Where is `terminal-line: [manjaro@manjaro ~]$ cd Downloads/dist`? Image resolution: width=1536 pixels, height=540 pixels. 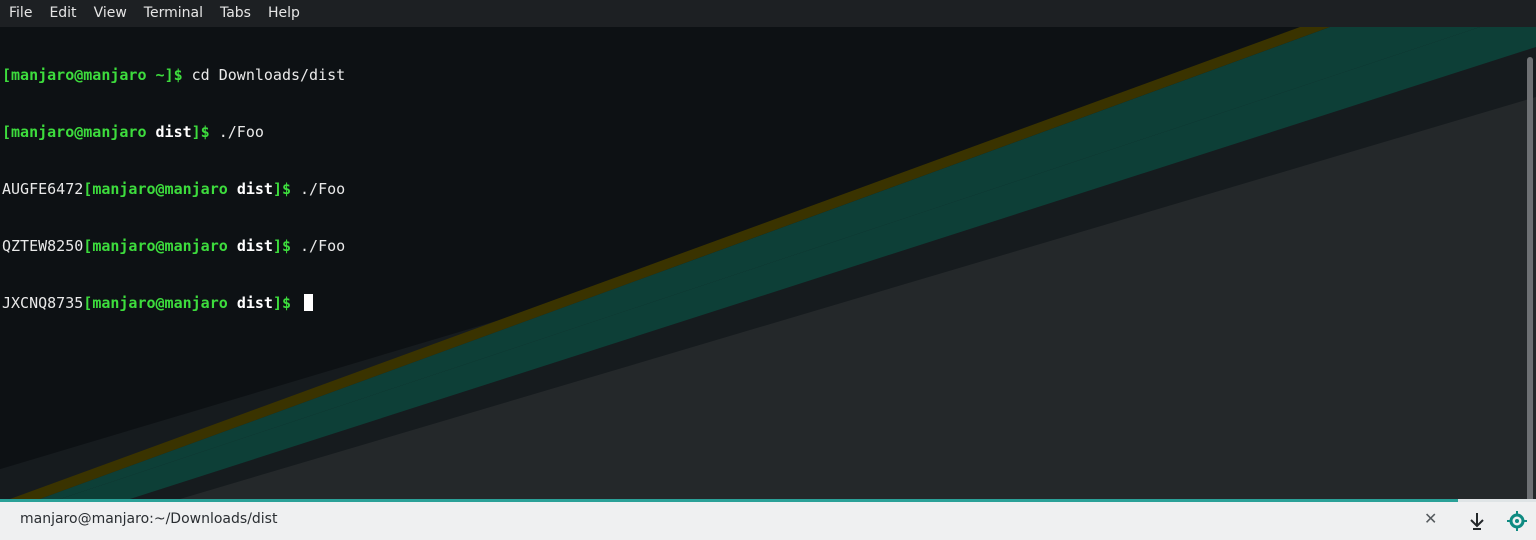 terminal-line: [manjaro@manjaro ~]$ cd Downloads/dist is located at coordinates (174, 75).